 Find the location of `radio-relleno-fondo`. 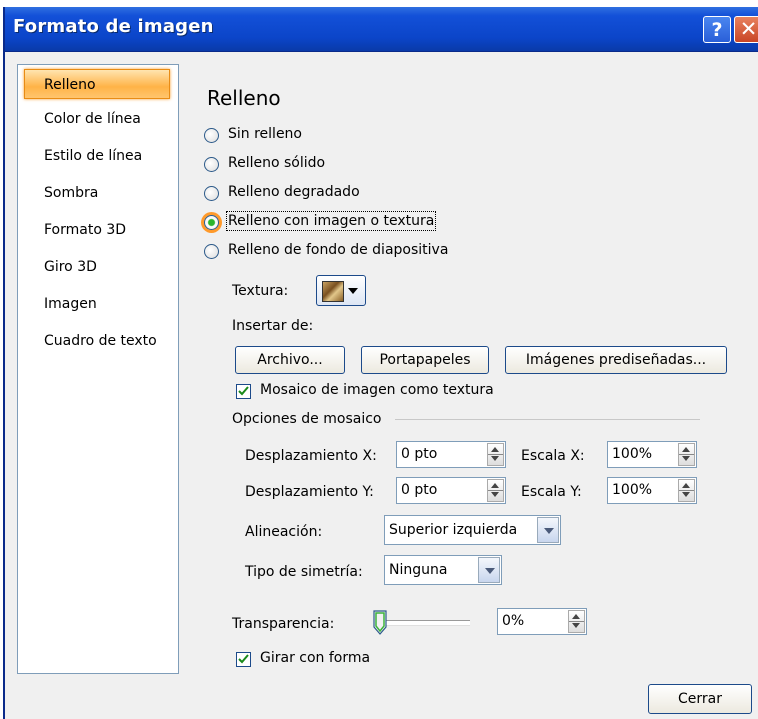

radio-relleno-fondo is located at coordinates (211, 251).